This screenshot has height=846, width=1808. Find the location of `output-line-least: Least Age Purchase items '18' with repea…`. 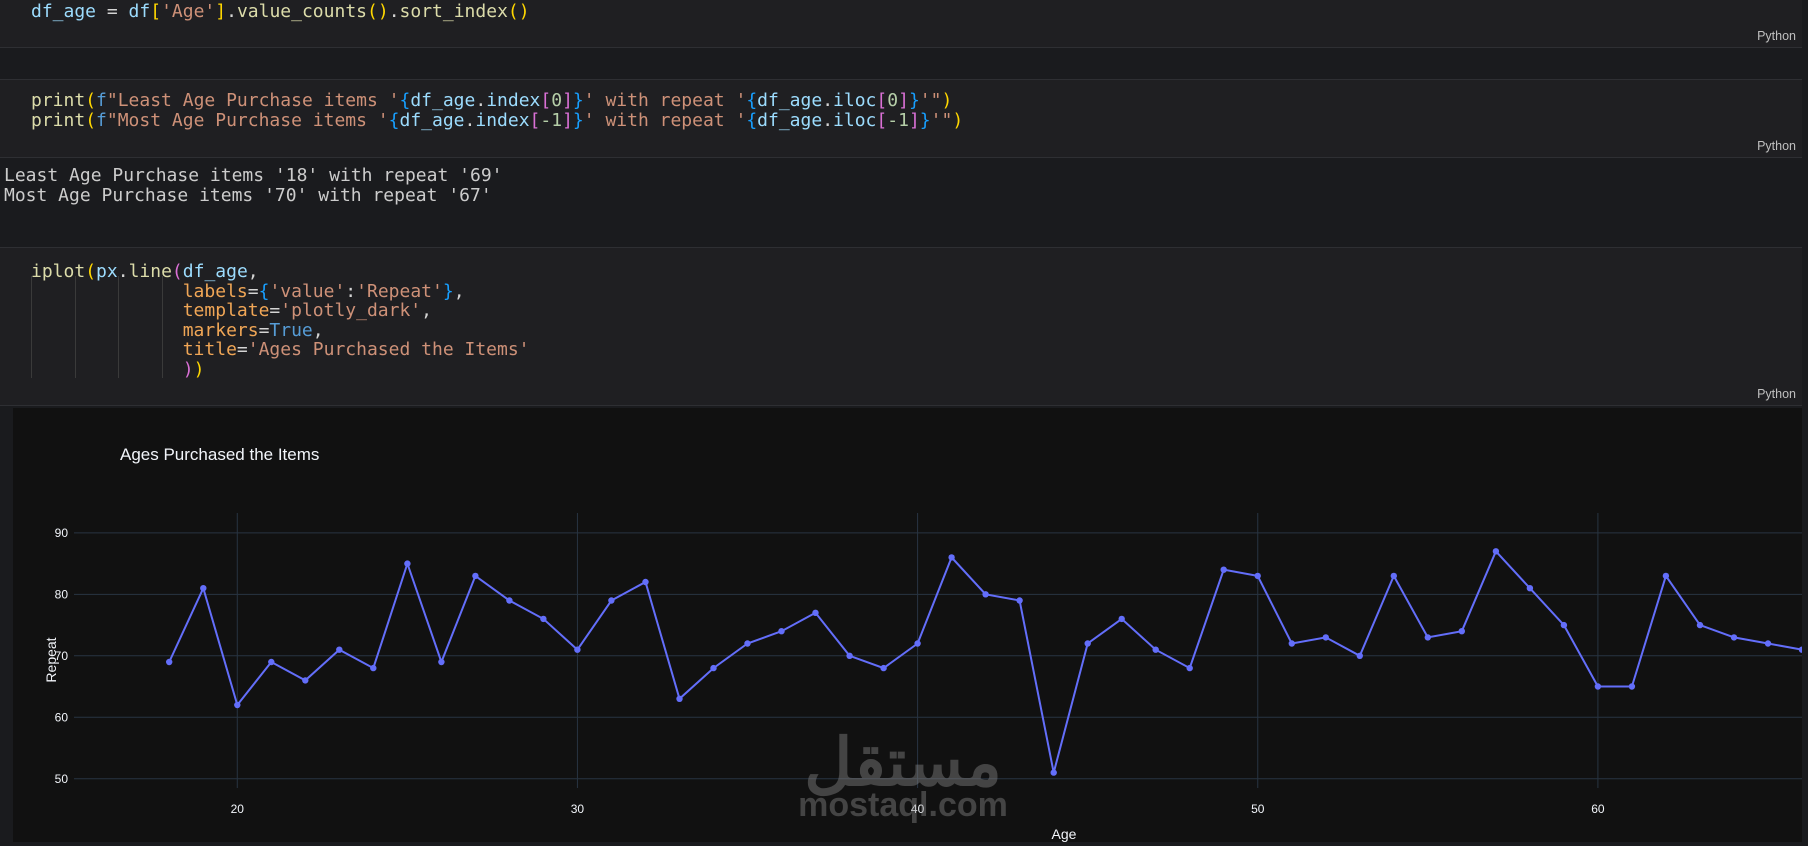

output-line-least: Least Age Purchase items '18' with repea… is located at coordinates (253, 175).